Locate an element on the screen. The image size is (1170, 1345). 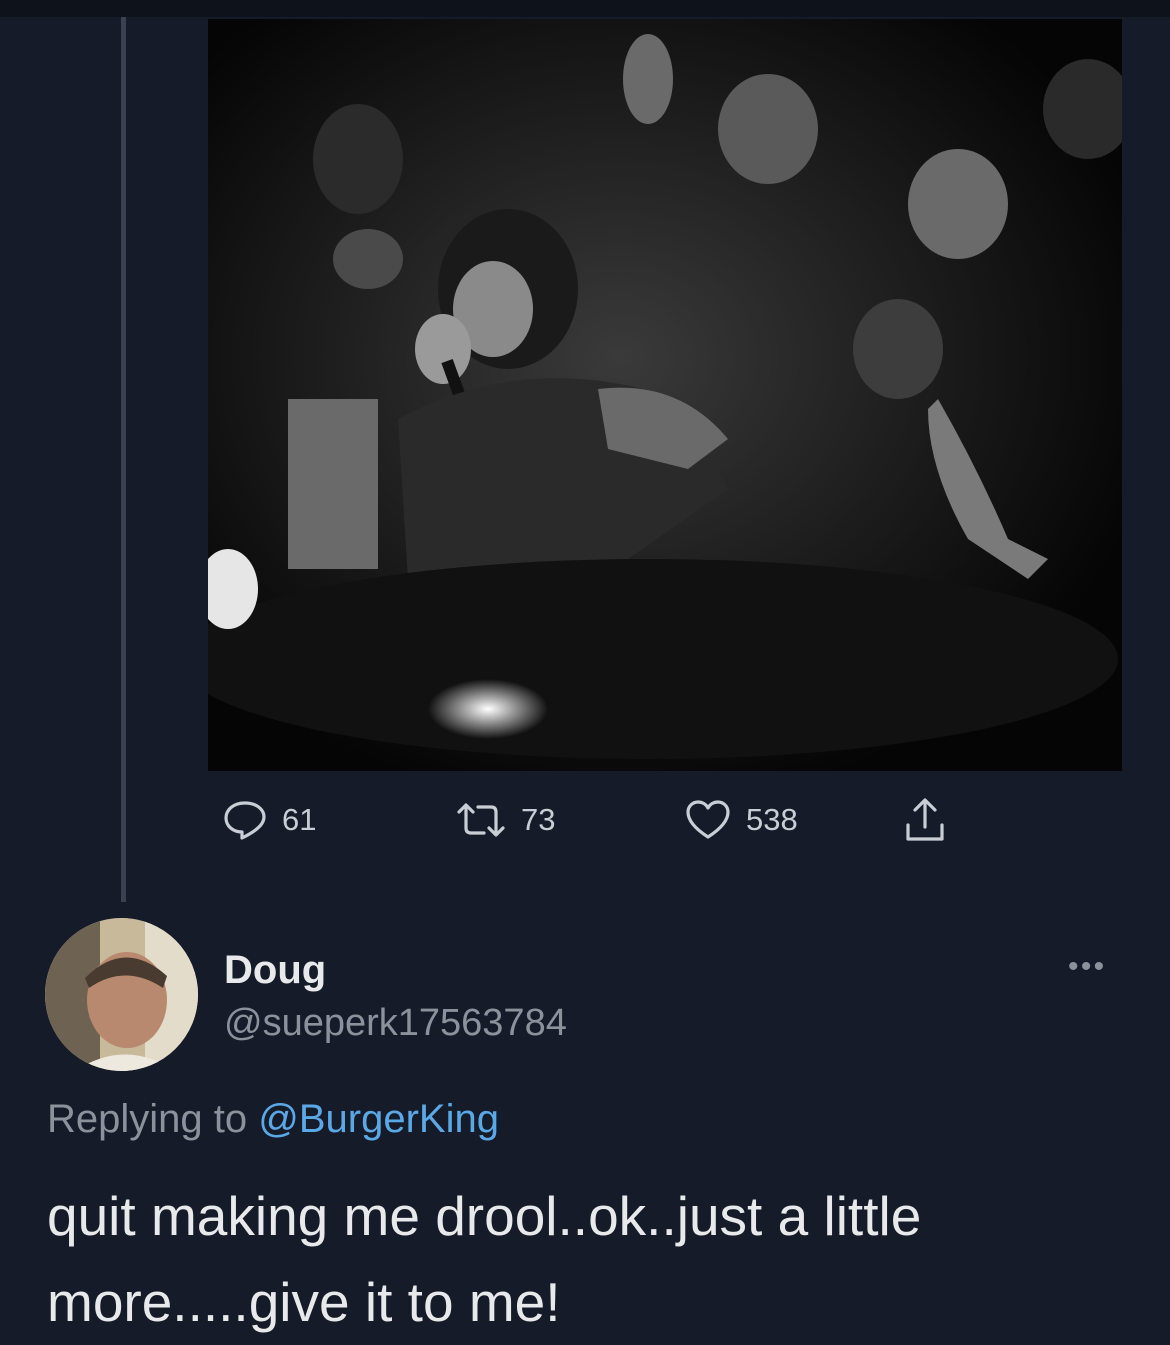
replying-to-line: Replying to @BurgerKing is located at coordinates (273, 1119).